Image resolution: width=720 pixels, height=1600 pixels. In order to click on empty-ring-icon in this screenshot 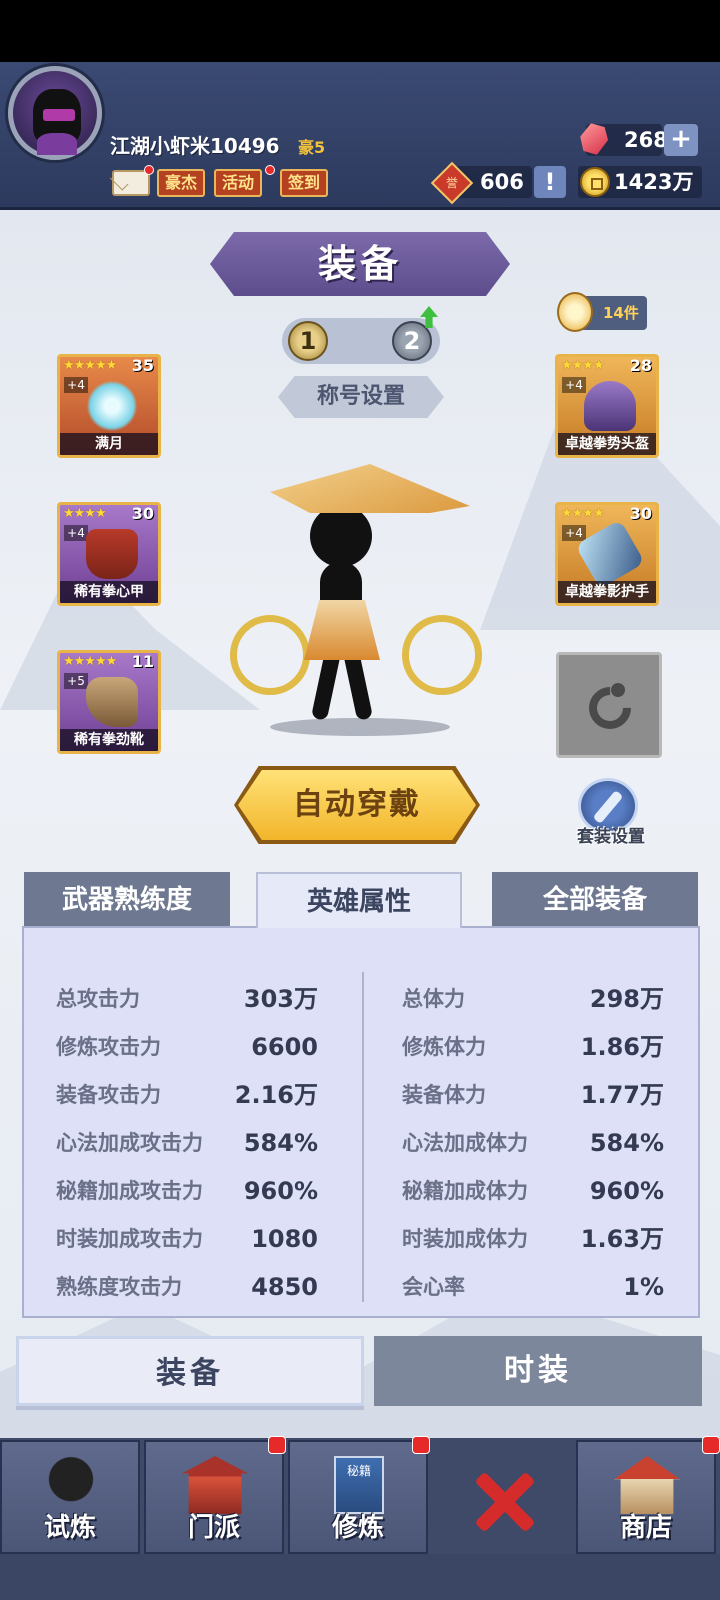, I will do `click(610, 708)`.